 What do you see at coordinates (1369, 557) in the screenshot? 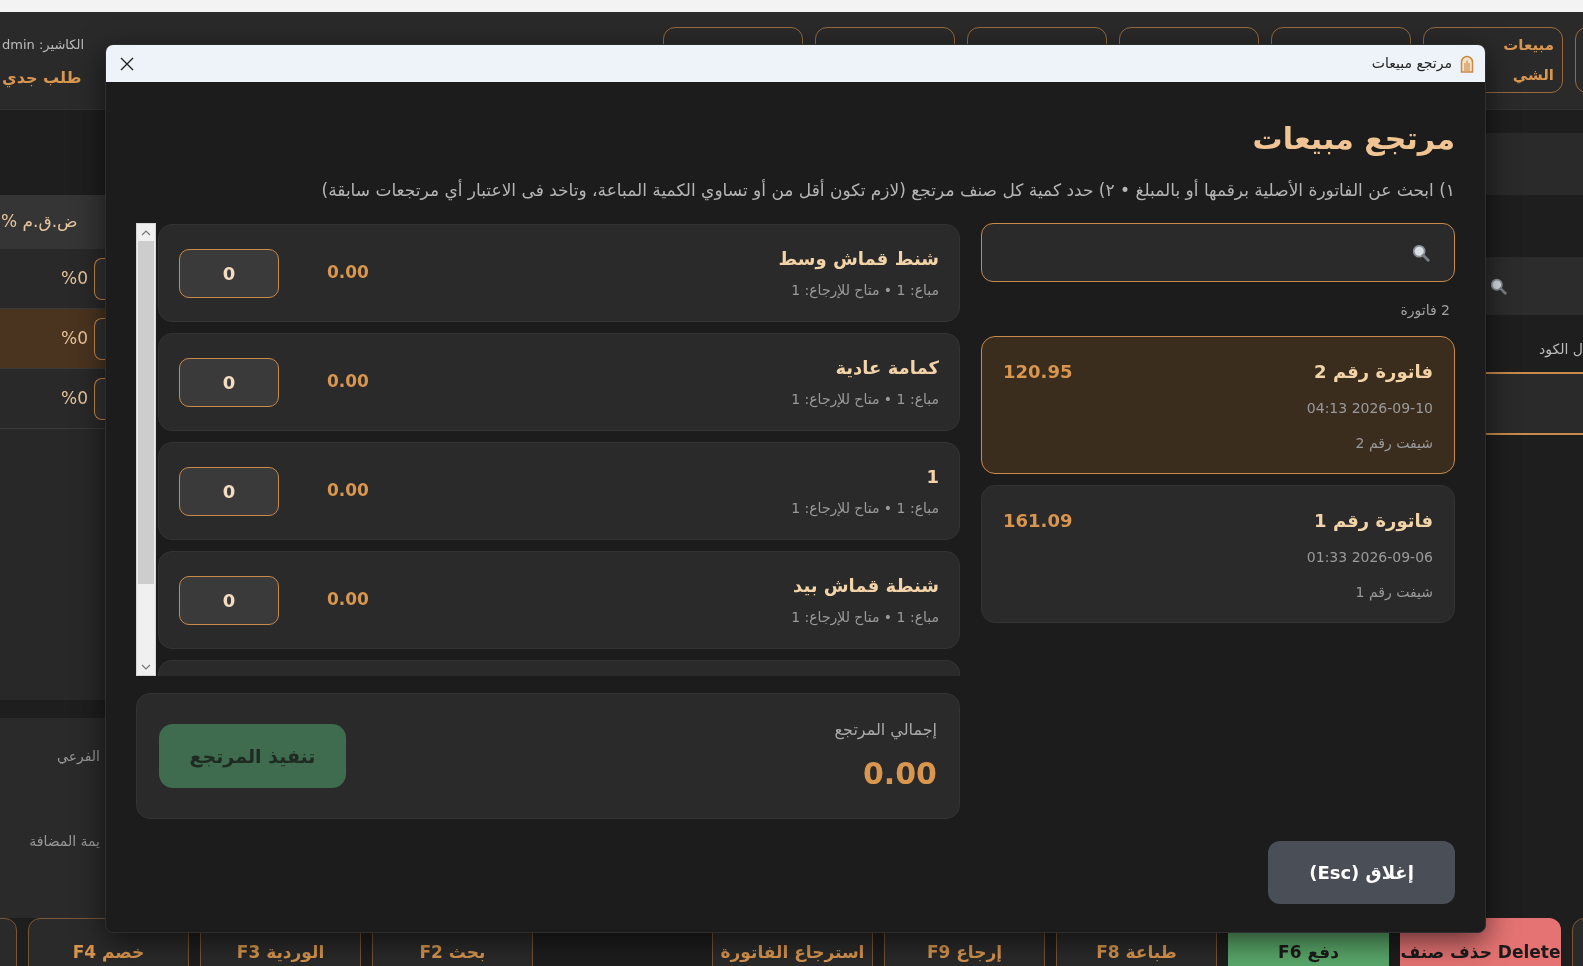
I see `invoice-date: 2026-09-06 01:33` at bounding box center [1369, 557].